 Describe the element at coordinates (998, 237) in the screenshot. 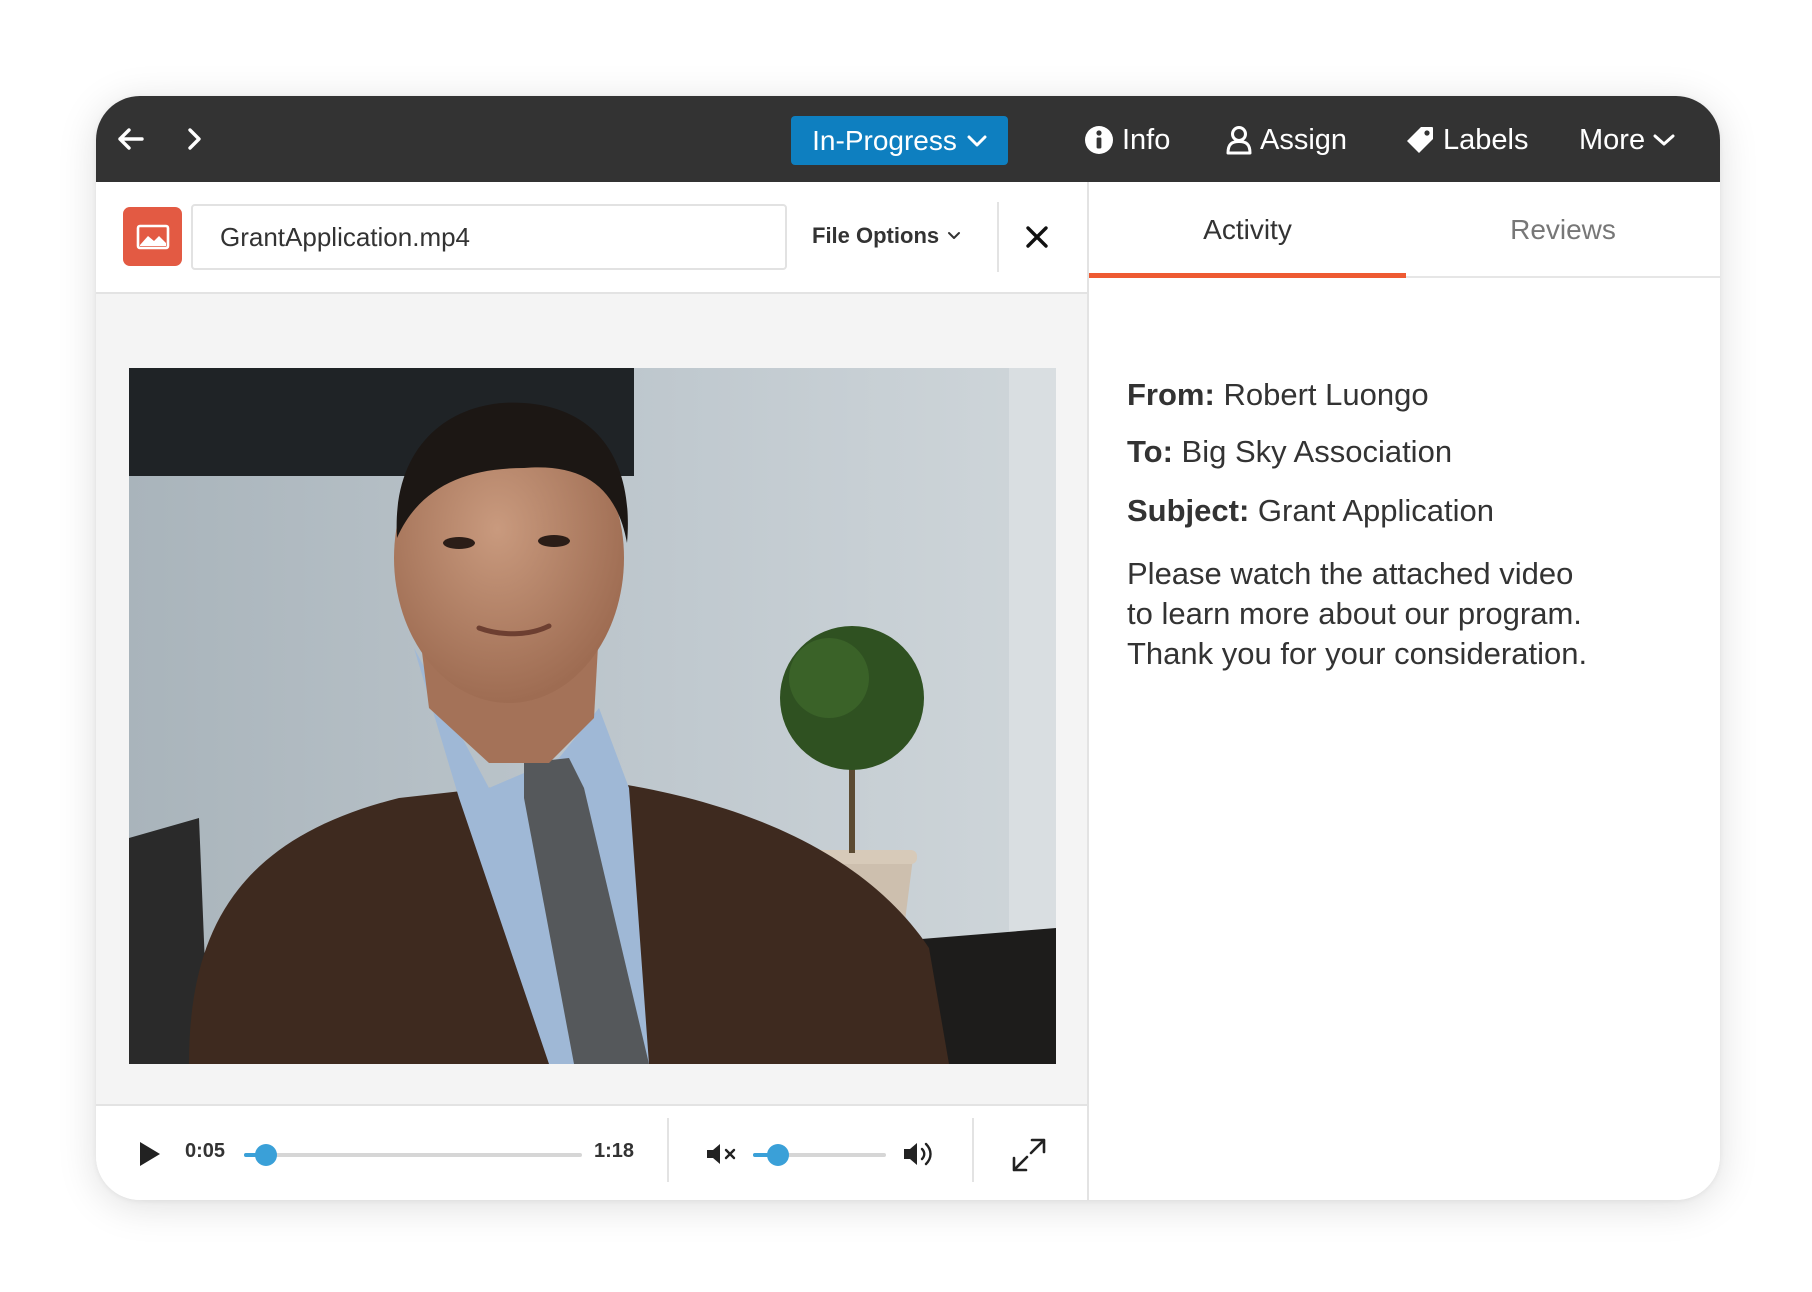

I see `header-divider` at that location.